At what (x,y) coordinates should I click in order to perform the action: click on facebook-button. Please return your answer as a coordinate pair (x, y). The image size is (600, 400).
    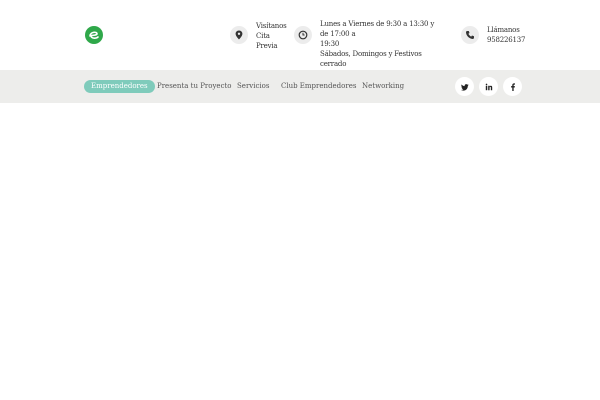
    Looking at the image, I should click on (512, 86).